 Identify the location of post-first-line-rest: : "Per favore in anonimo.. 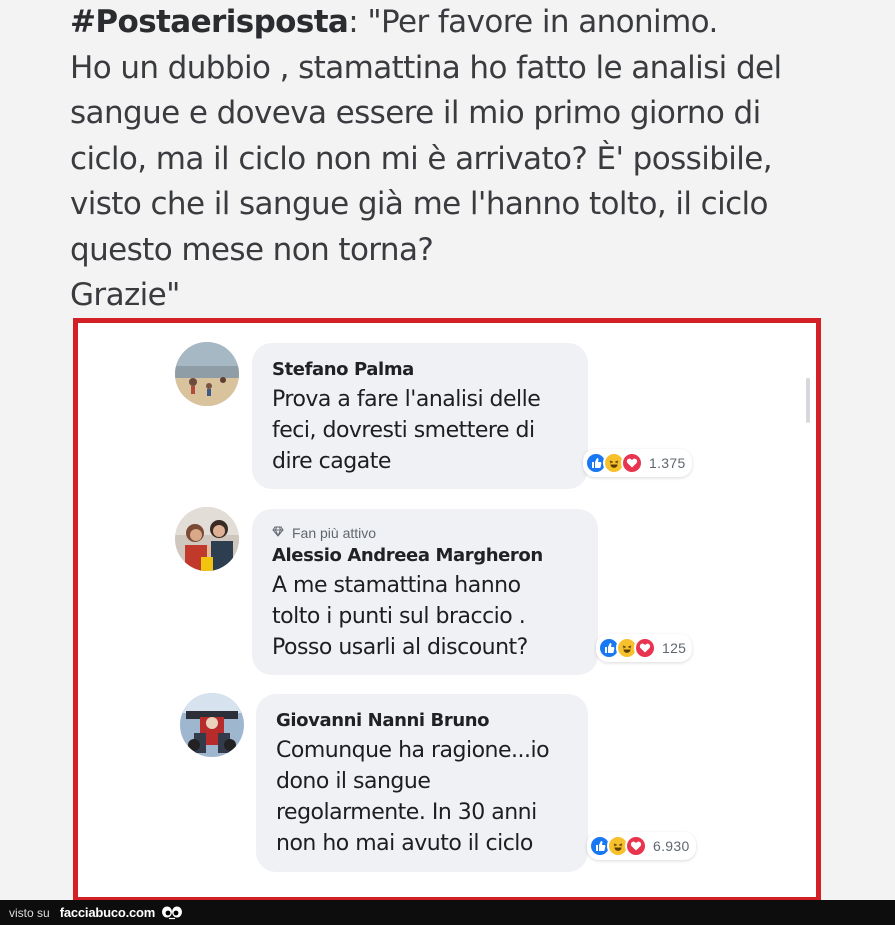
(533, 22).